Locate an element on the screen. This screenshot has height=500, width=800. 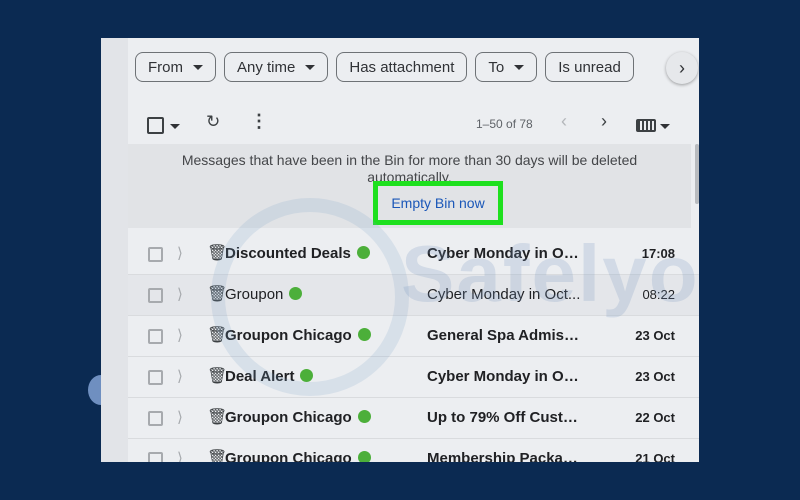
more-vertical-icon: ⋮ is located at coordinates (259, 121).